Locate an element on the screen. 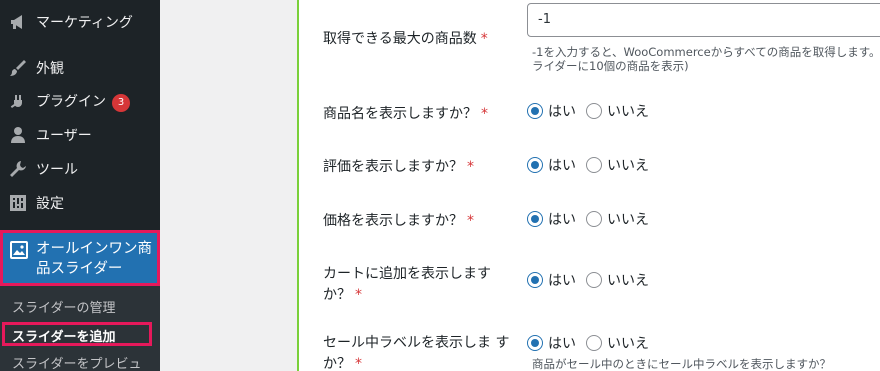 The height and width of the screenshot is (371, 880). show-add-to-cart-radio-group: はい いいえ is located at coordinates (593, 280).